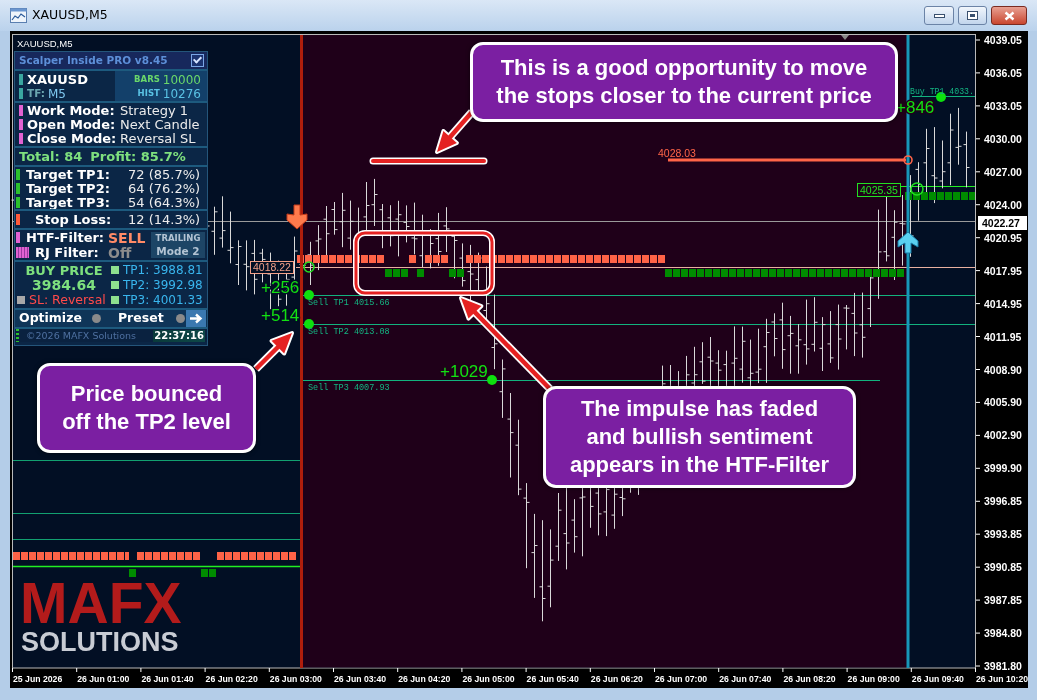 The image size is (1037, 700). I want to click on time-tick-label: 26 Jun 09:40, so click(937, 679).